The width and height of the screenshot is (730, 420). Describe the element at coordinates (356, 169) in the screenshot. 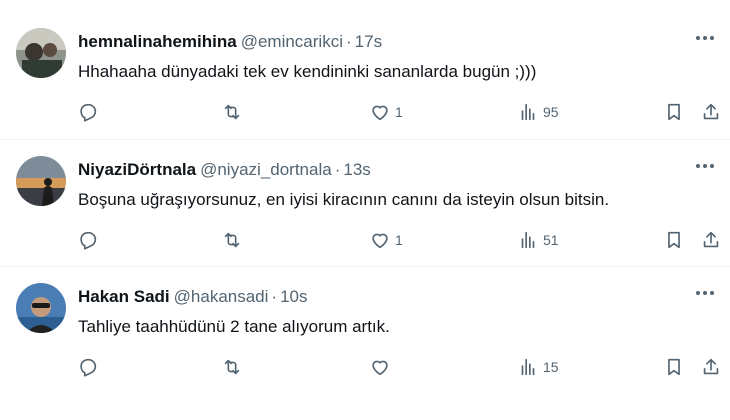

I see `timestamp: 13s` at that location.